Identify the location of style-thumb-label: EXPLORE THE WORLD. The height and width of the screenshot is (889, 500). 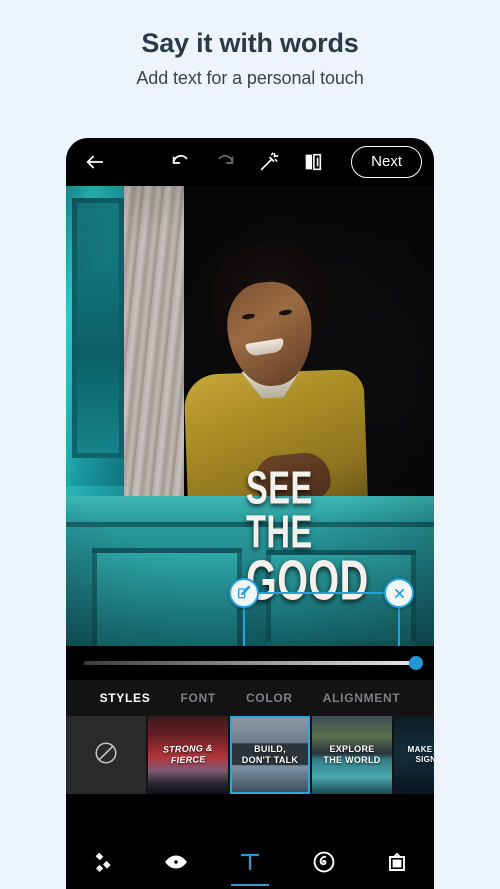
(352, 754).